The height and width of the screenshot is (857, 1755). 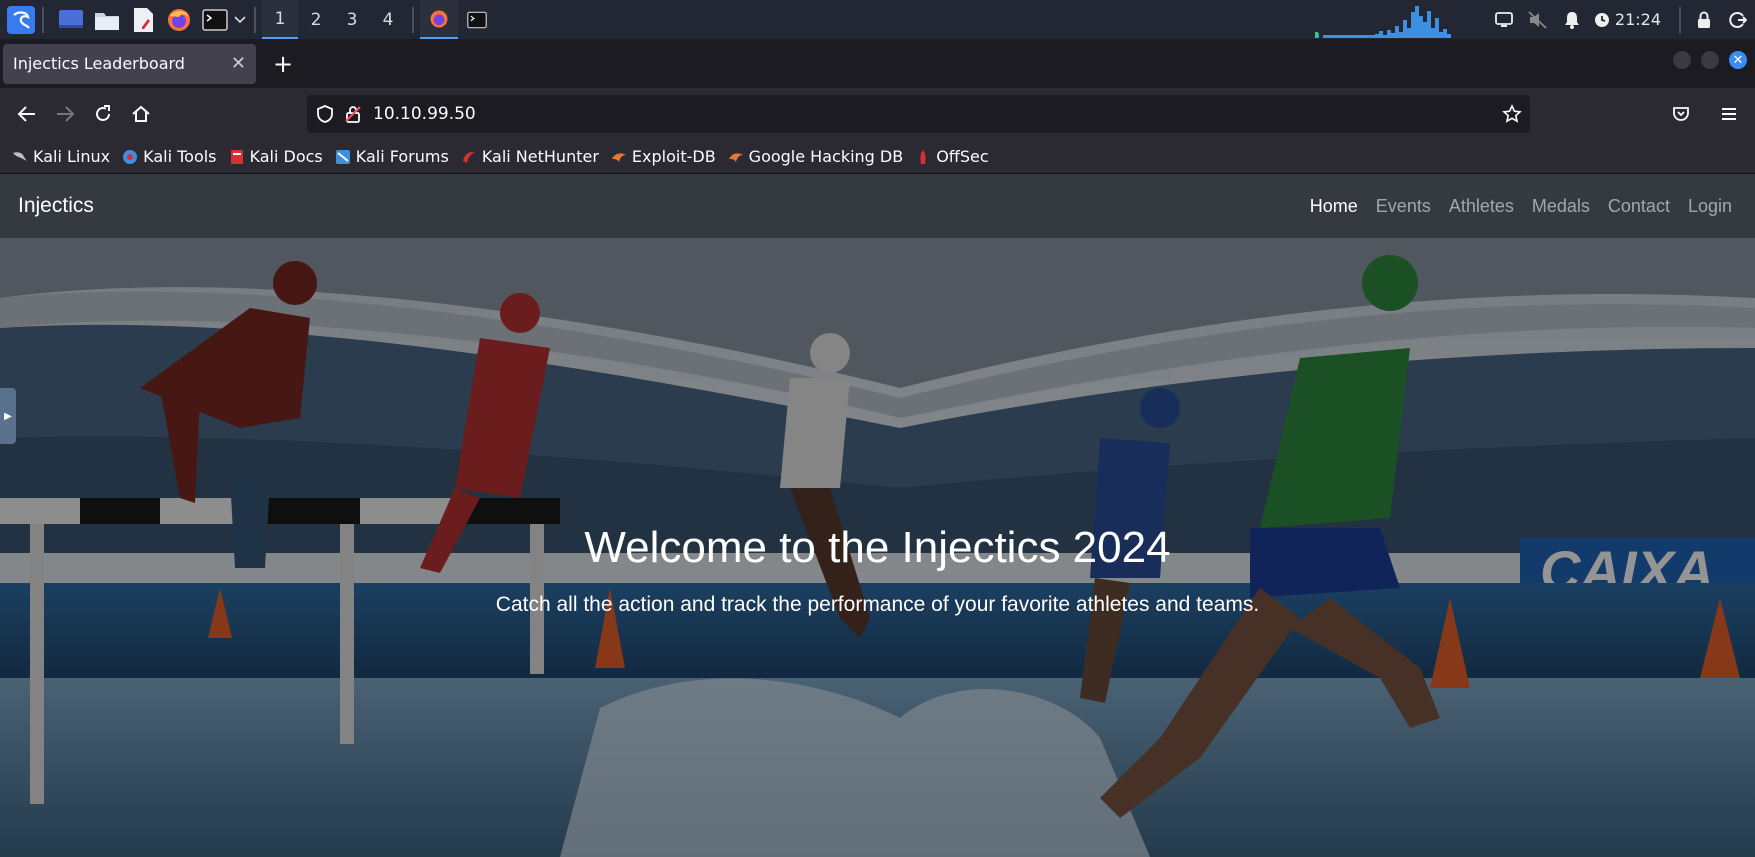 What do you see at coordinates (1682, 60) in the screenshot?
I see `minimize-button` at bounding box center [1682, 60].